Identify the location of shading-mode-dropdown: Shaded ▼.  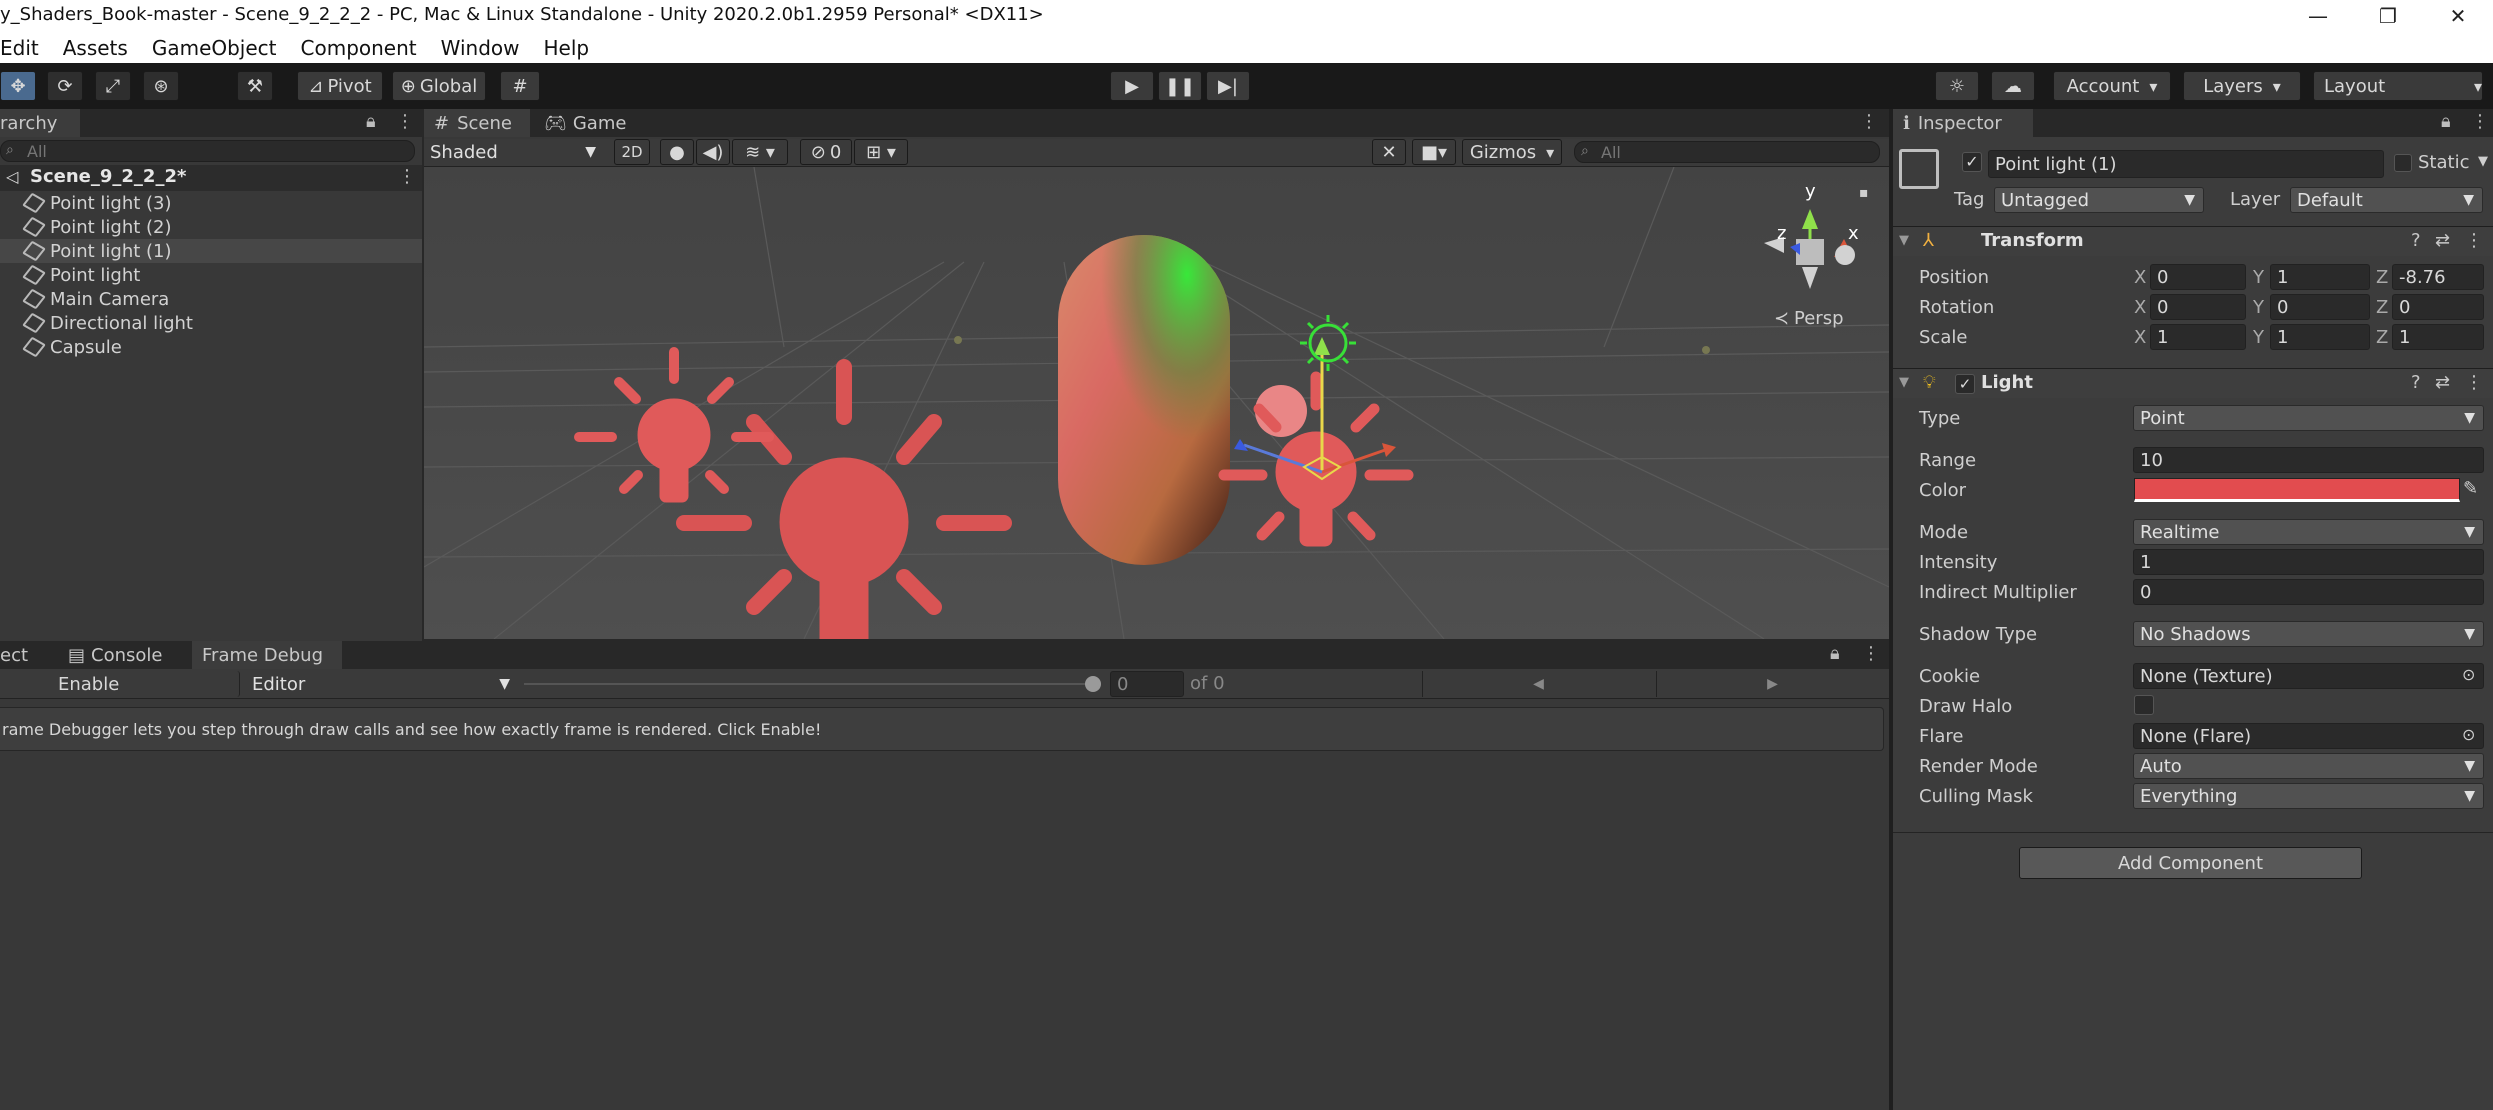
(514, 152).